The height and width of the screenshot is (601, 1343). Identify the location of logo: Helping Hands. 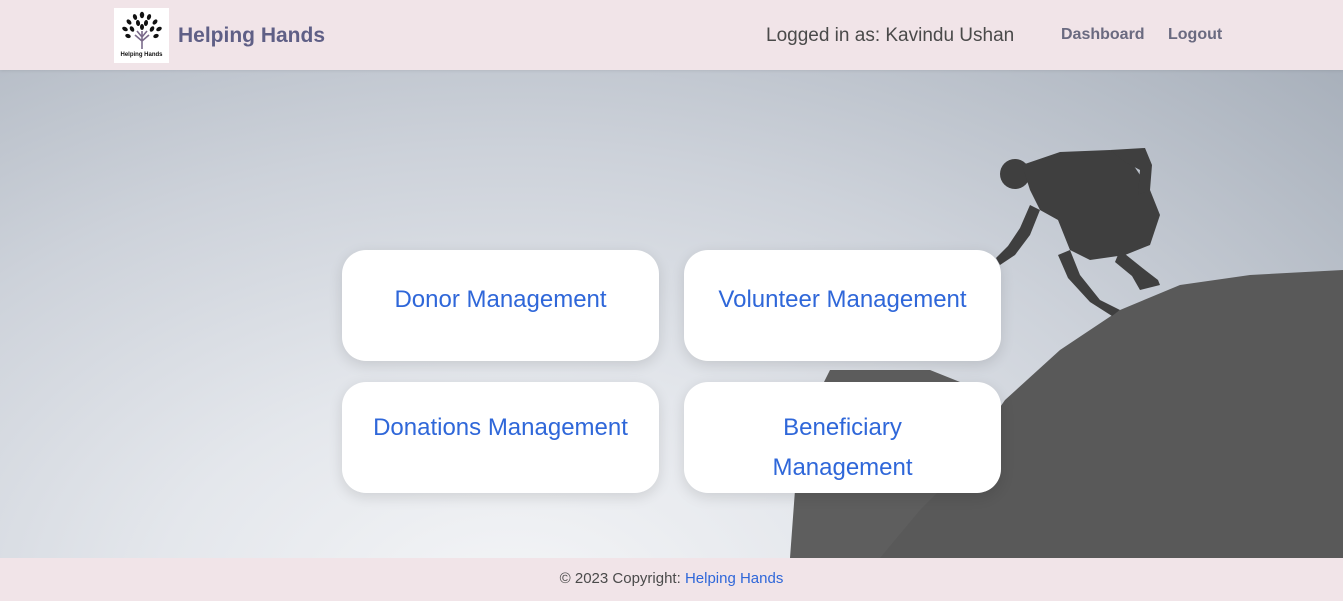
(141, 35).